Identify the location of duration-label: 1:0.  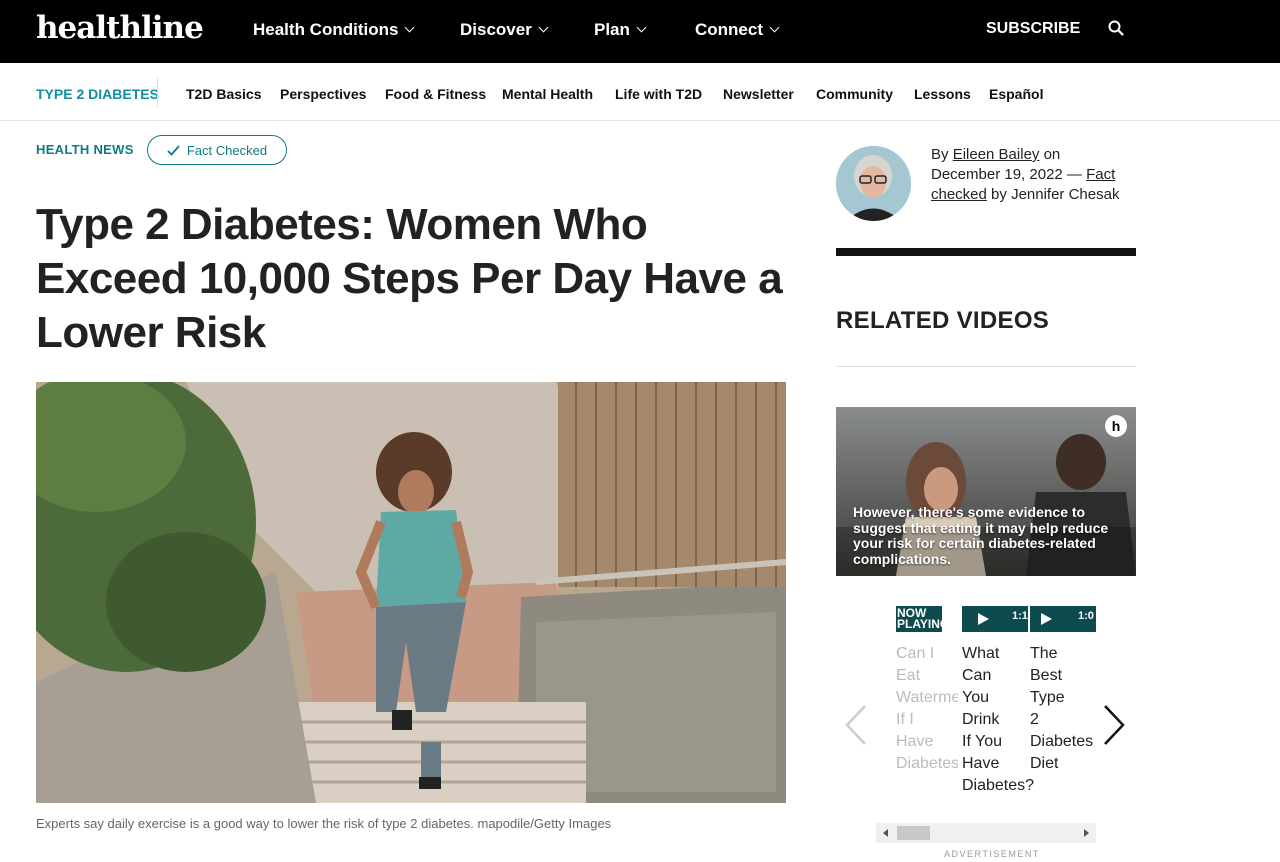
(1086, 616).